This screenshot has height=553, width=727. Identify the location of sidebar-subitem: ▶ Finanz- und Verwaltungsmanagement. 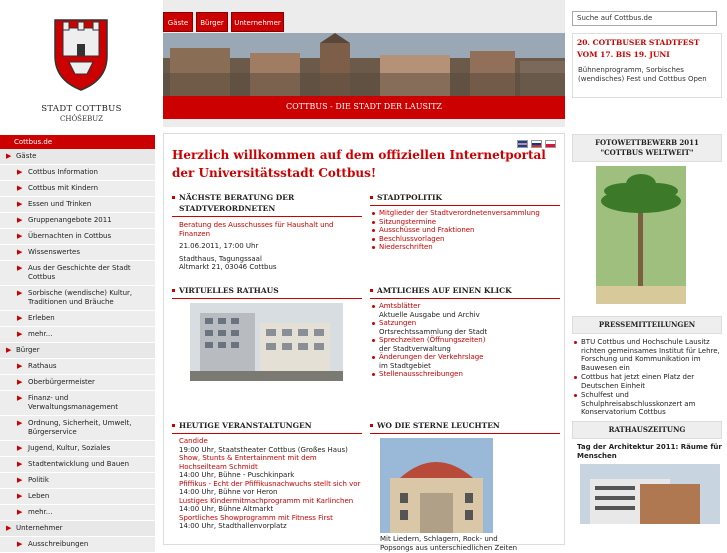
(77, 403).